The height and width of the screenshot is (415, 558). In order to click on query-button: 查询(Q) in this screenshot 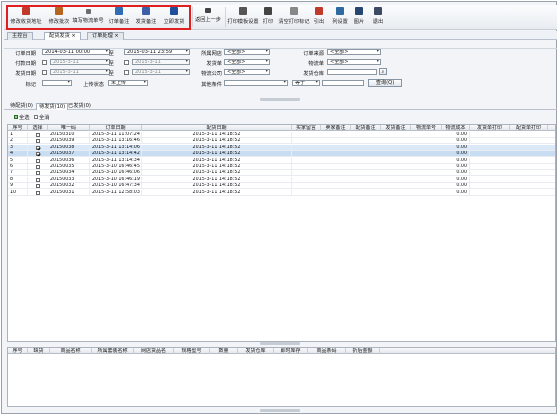, I will do `click(385, 83)`.